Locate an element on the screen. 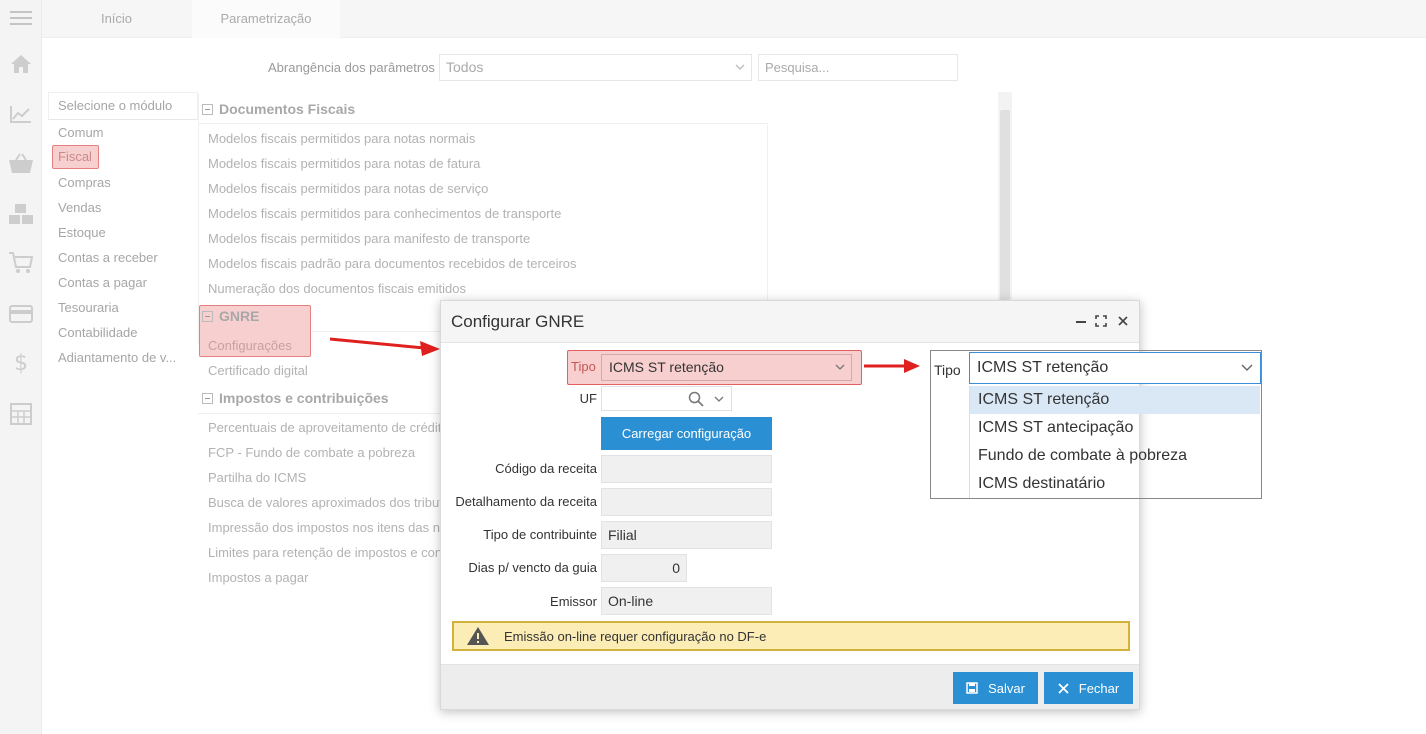  save-label: Salvar is located at coordinates (1006, 688).